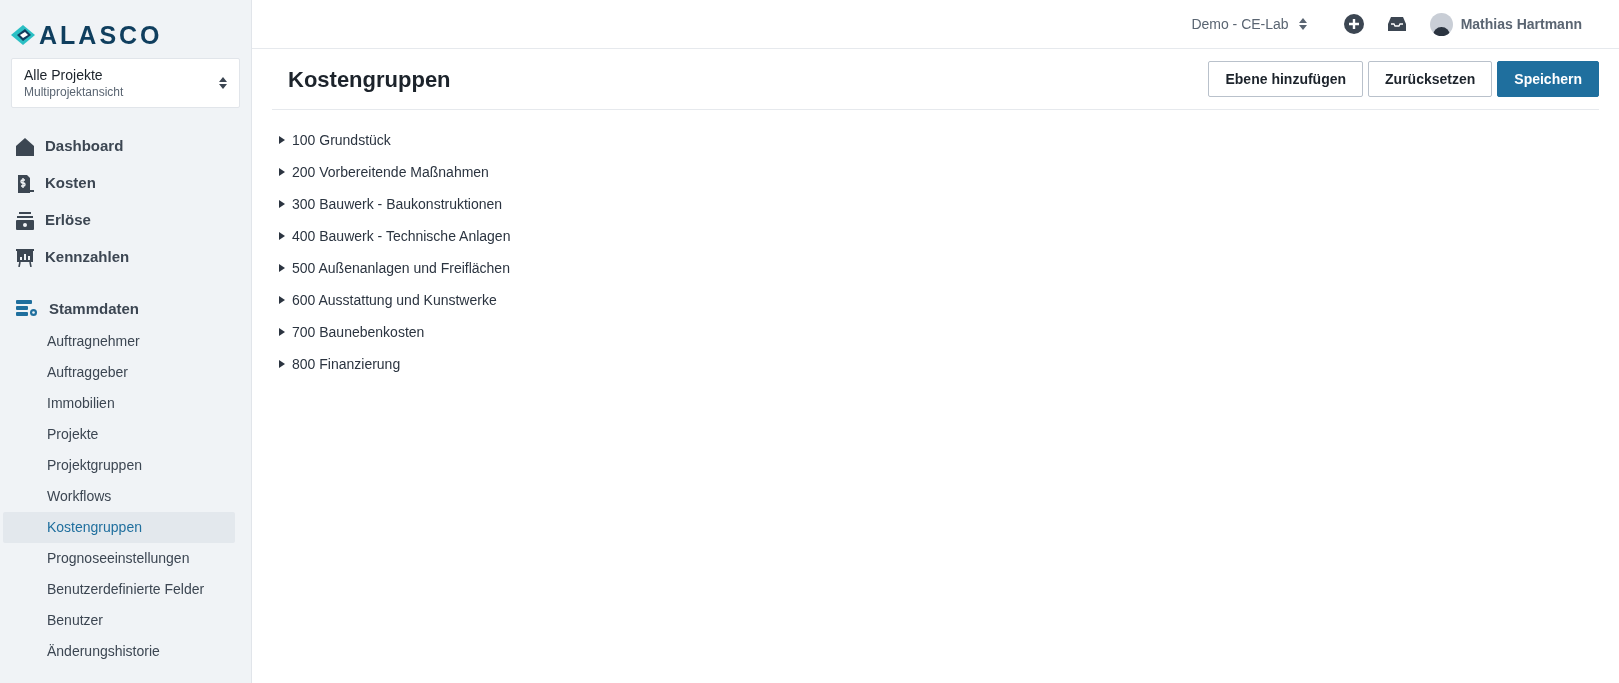 This screenshot has height=683, width=1619. I want to click on document-dollar-icon, so click(25, 183).